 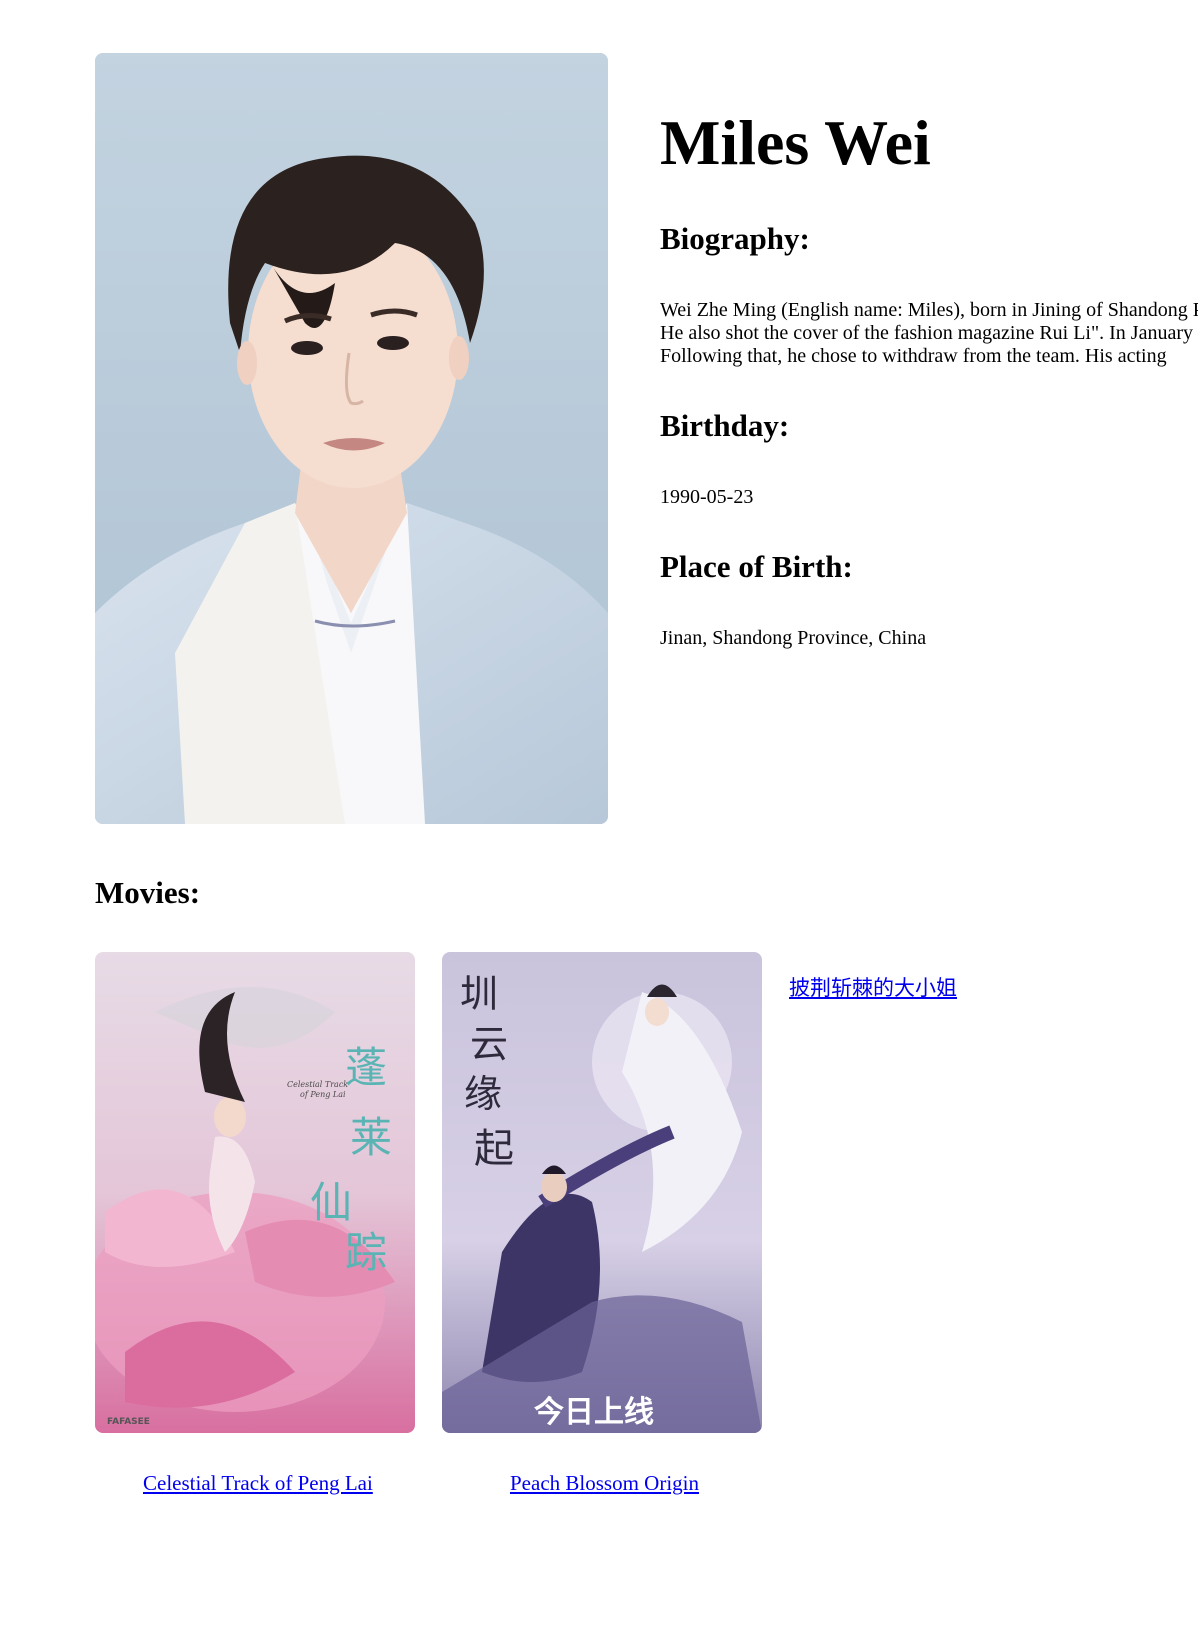 I want to click on poster-title-char: 圳, so click(x=479, y=994).